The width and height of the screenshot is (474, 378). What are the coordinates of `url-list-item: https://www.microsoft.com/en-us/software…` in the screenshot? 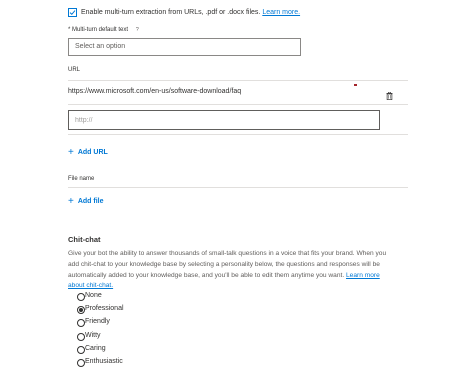 It's located at (154, 91).